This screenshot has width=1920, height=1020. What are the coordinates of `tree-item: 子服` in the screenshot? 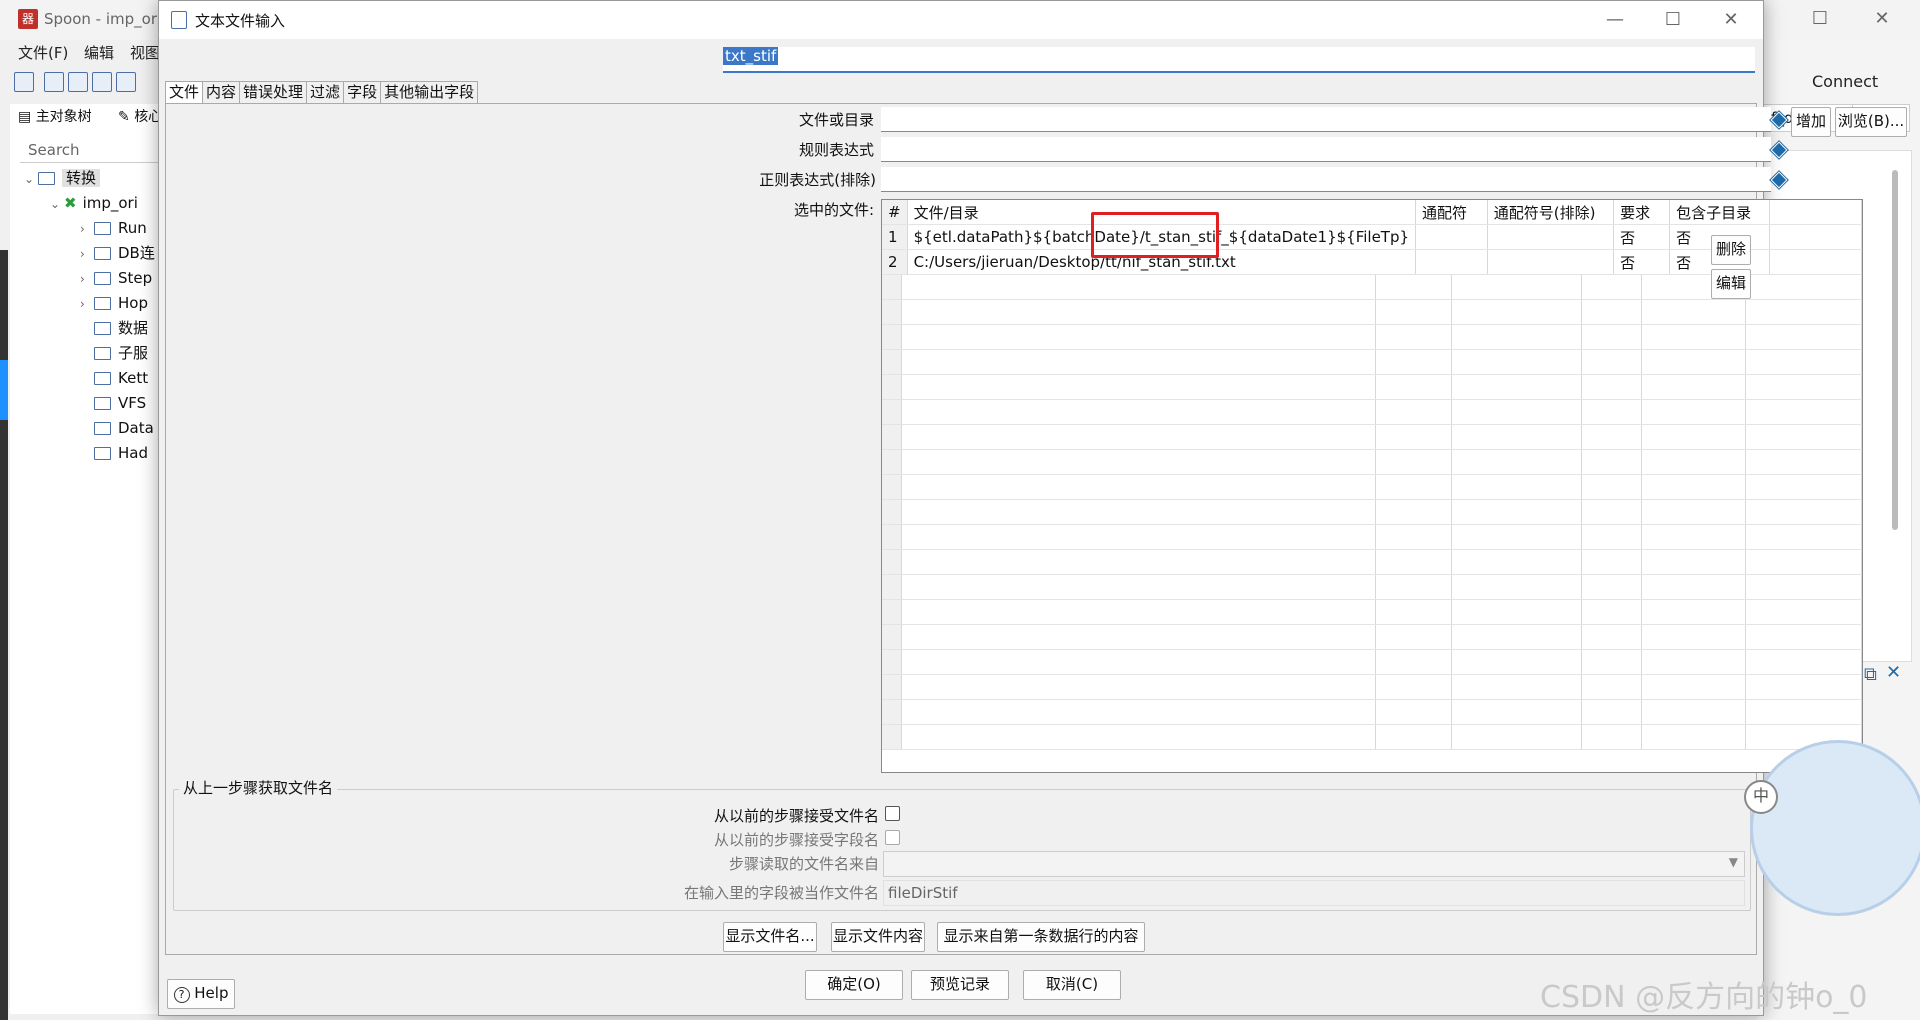 It's located at (120, 353).